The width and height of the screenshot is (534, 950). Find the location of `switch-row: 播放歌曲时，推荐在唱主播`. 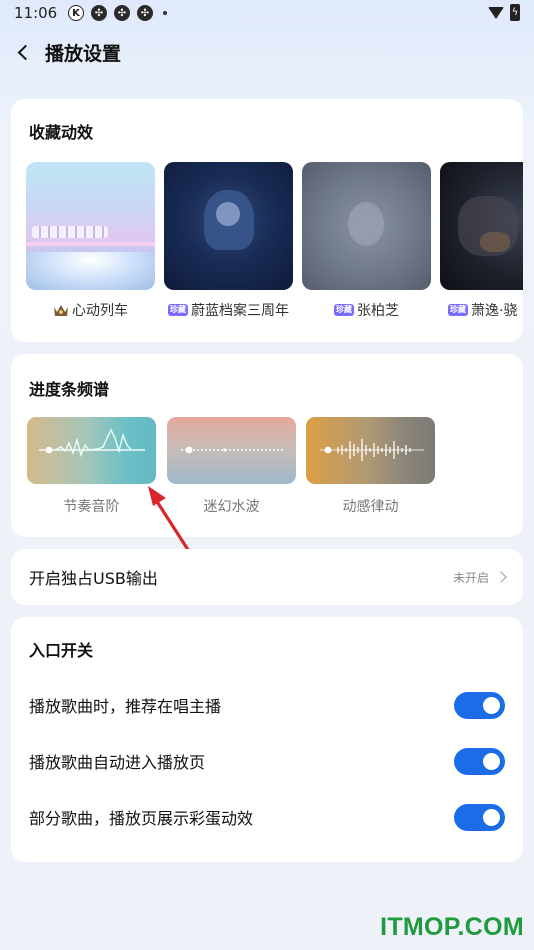

switch-row: 播放歌曲时，推荐在唱主播 is located at coordinates (267, 705).